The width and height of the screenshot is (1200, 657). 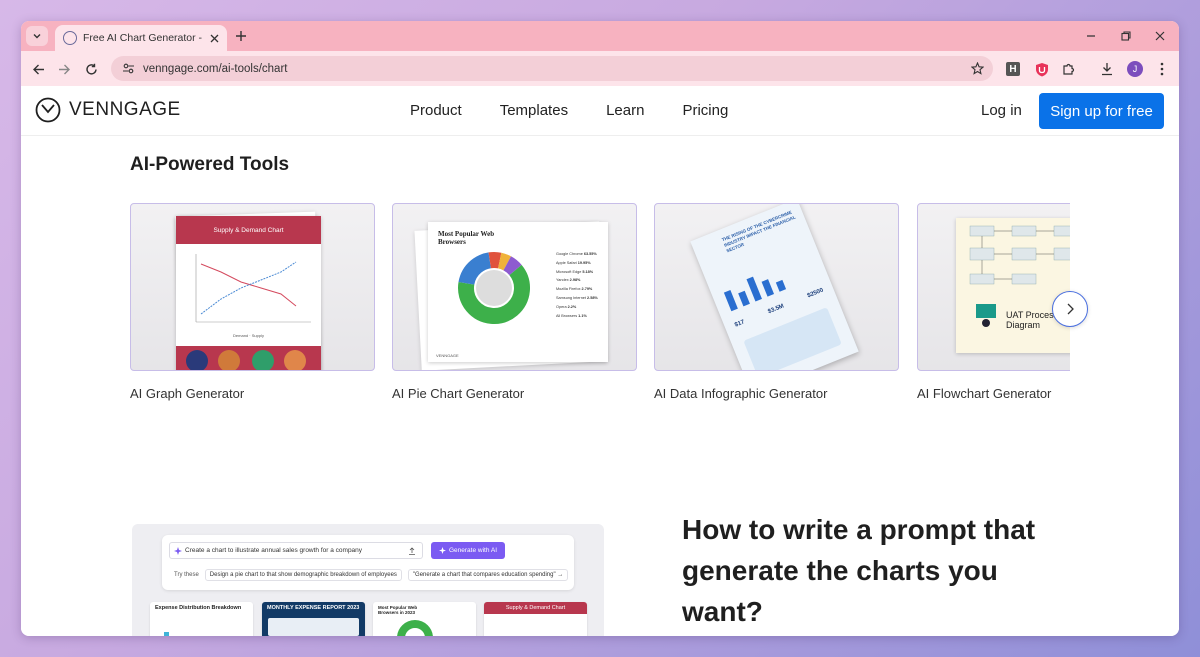 What do you see at coordinates (442, 550) in the screenshot?
I see `sparkle-icon` at bounding box center [442, 550].